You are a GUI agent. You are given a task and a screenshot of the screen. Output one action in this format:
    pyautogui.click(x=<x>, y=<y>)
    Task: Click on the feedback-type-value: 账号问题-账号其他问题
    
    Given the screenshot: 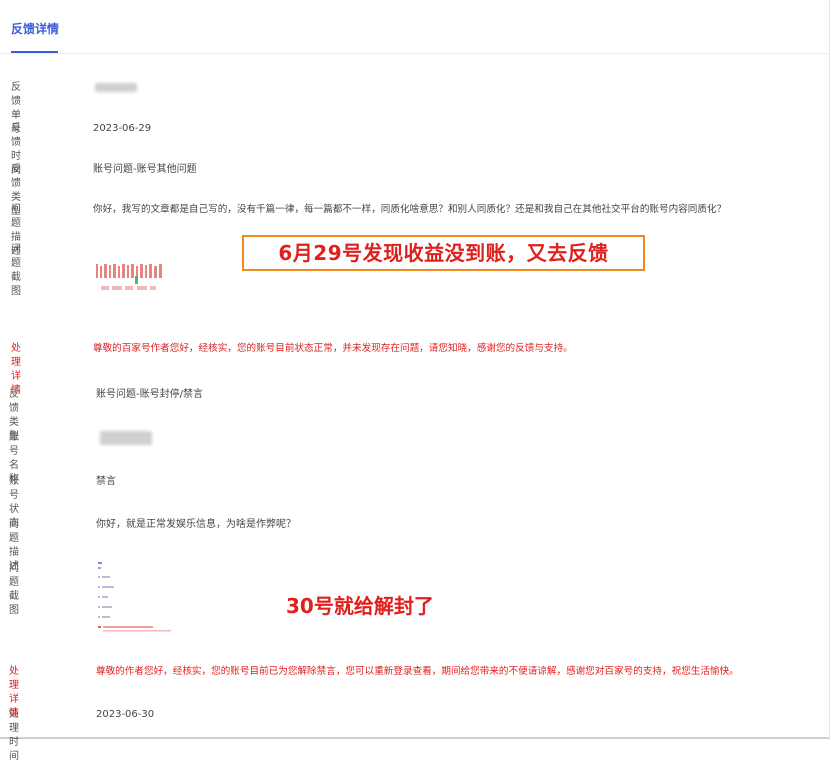 What is the action you would take?
    pyautogui.click(x=145, y=169)
    